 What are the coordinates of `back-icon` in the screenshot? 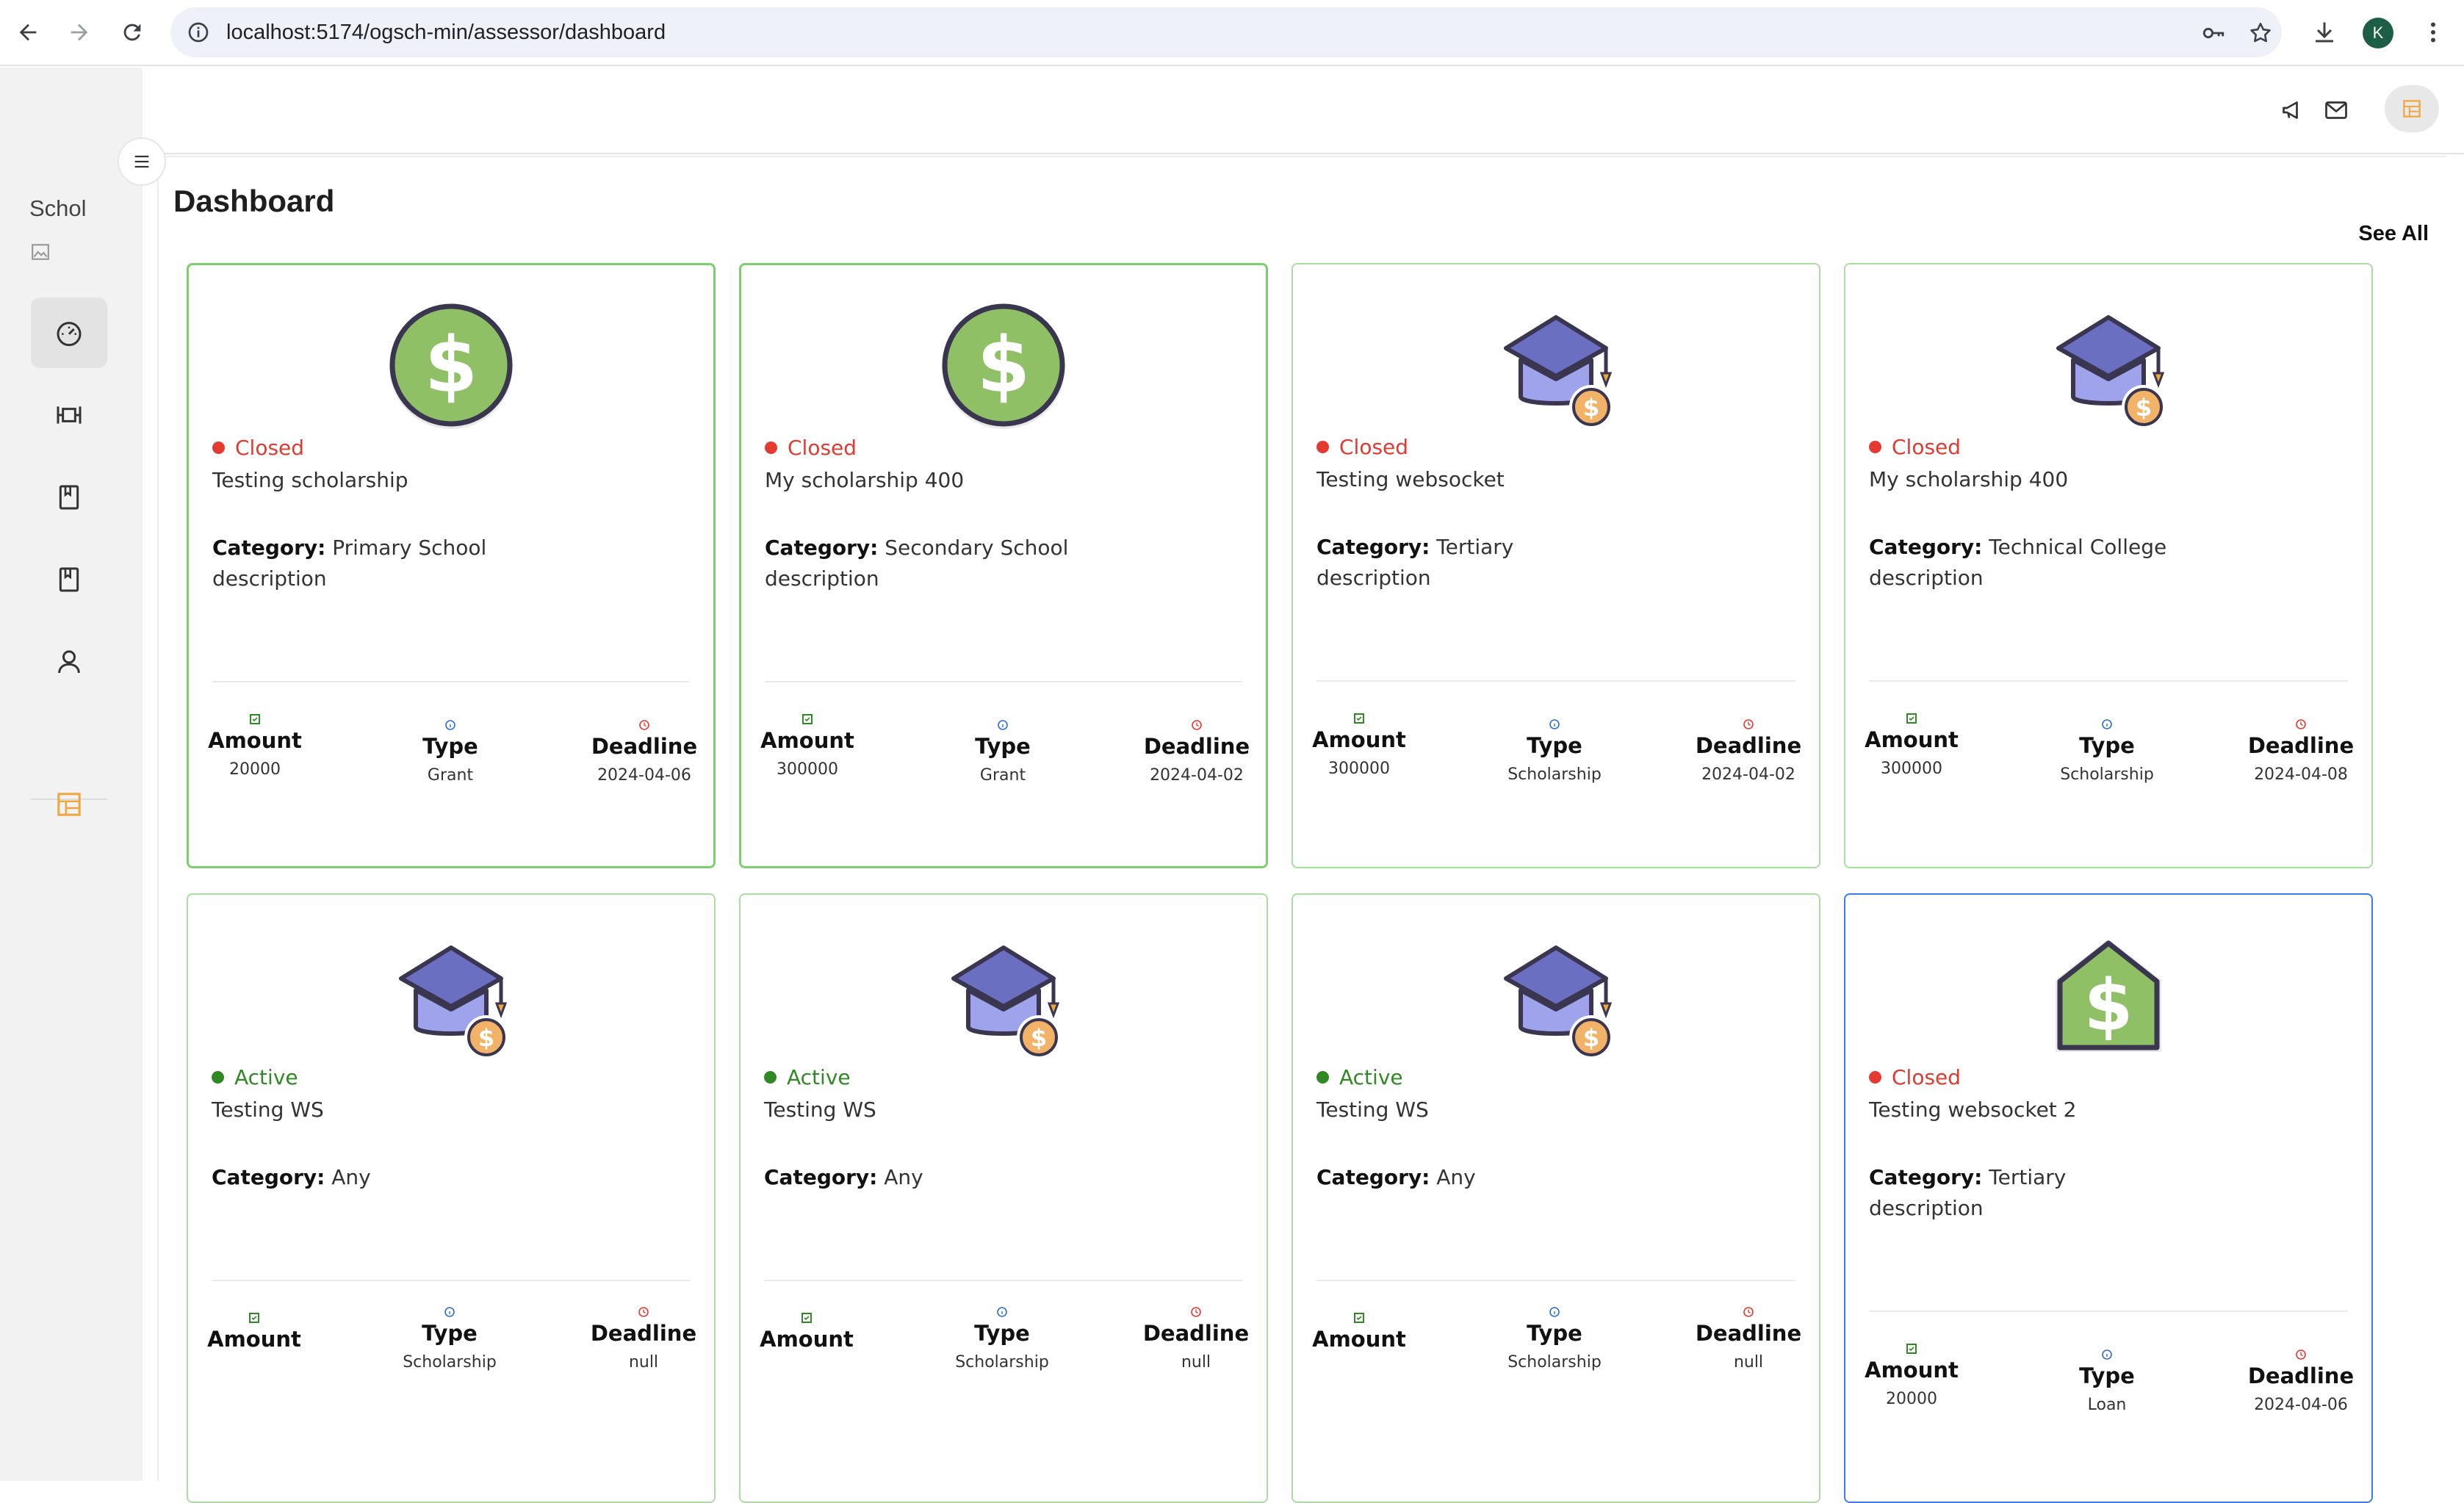 It's located at (28, 32).